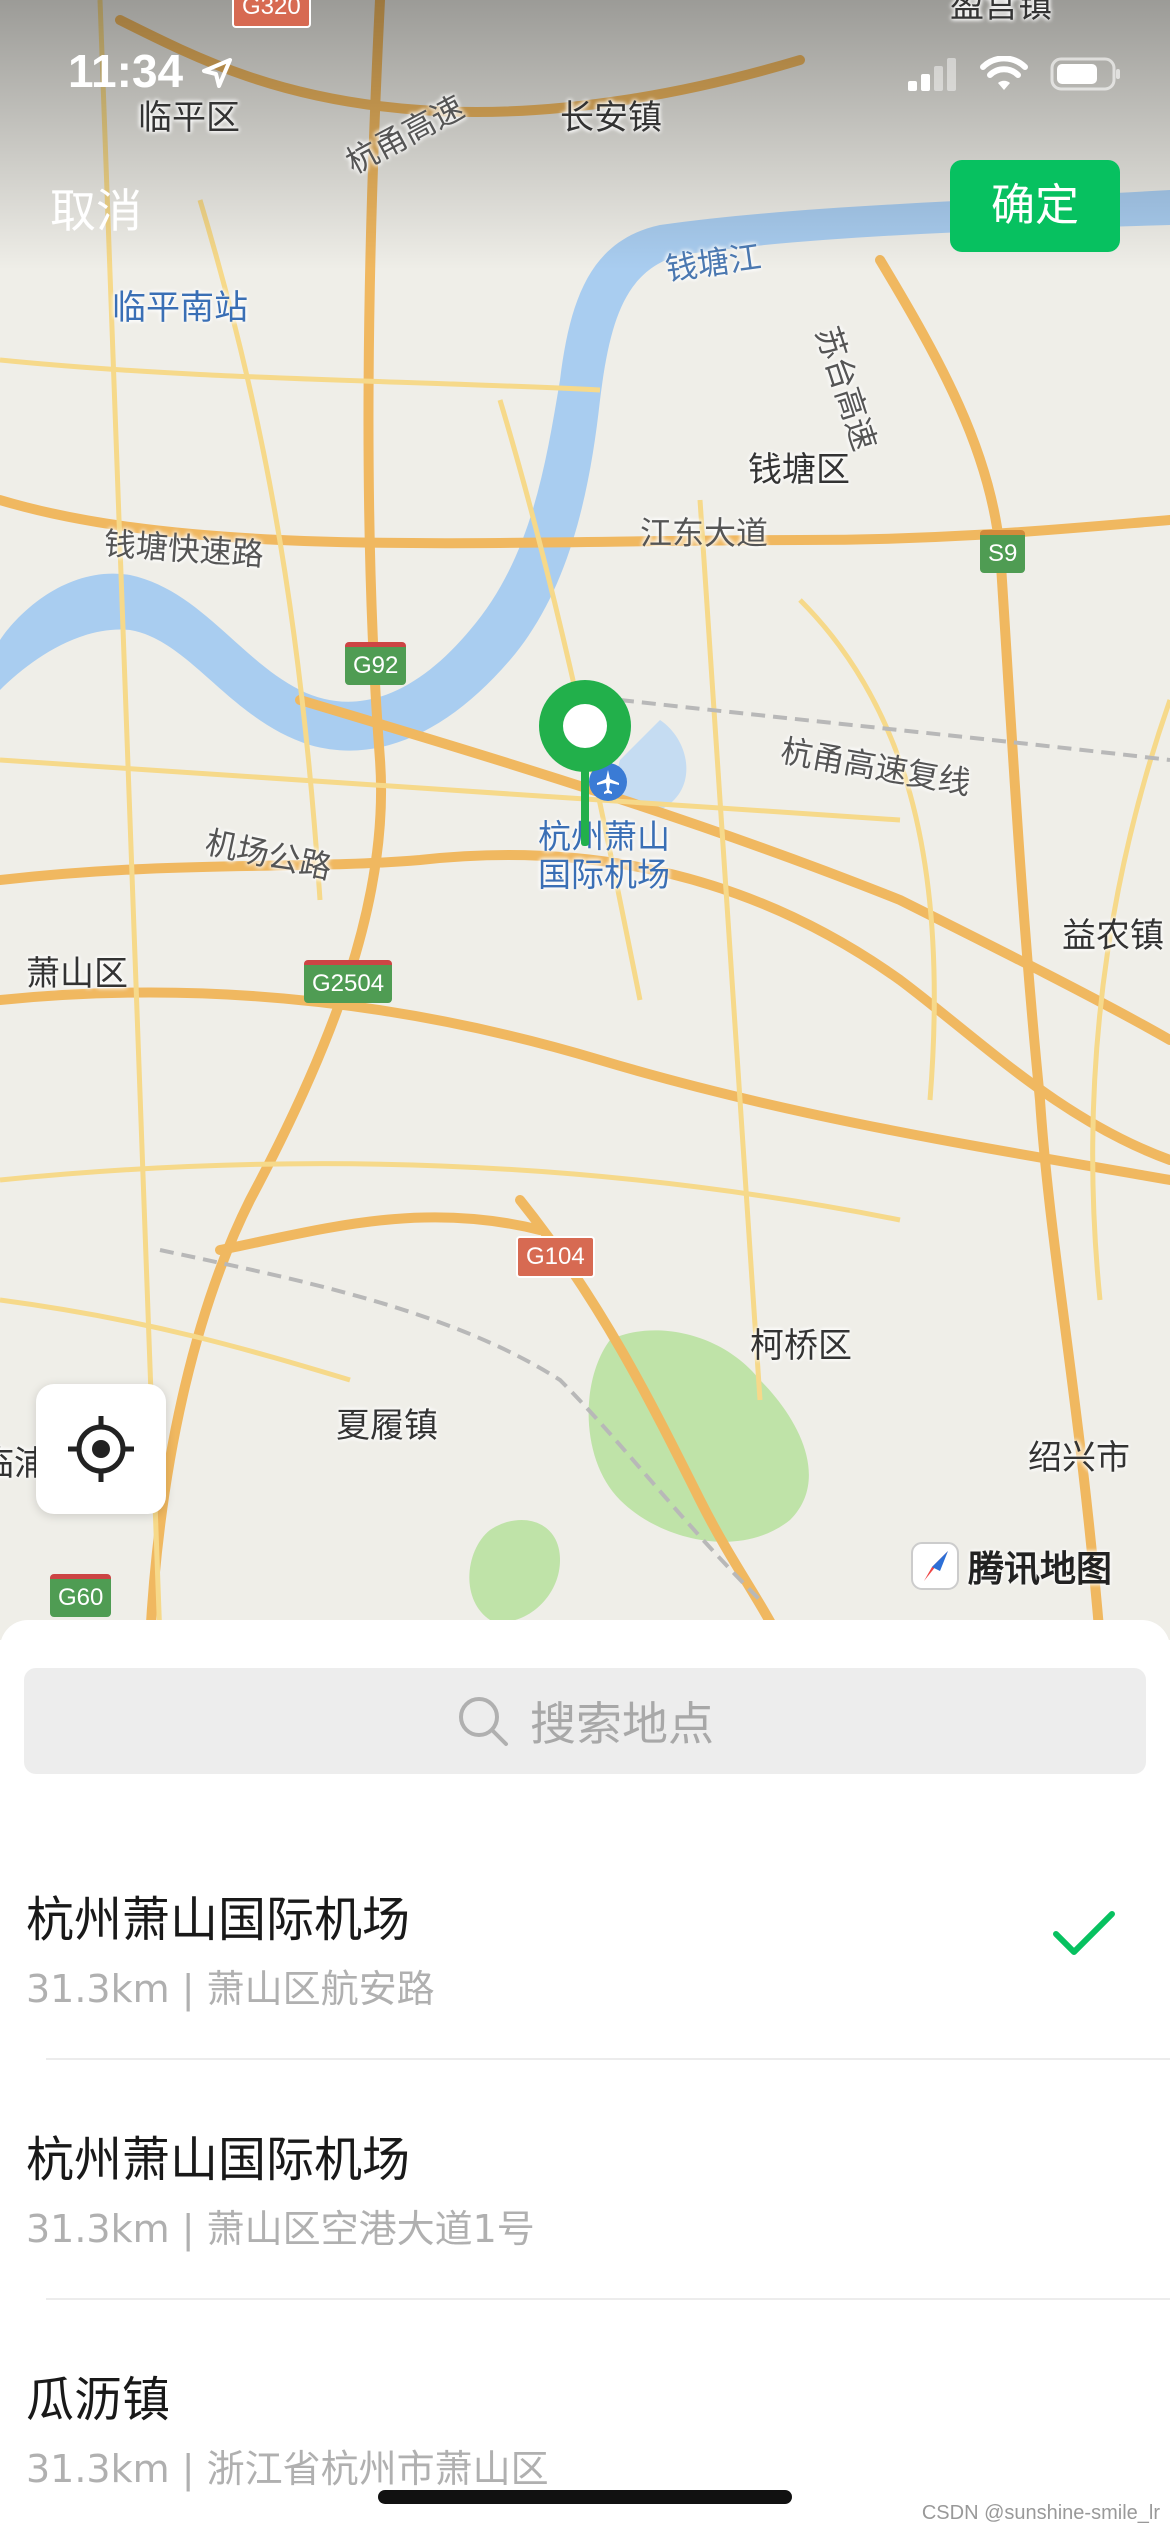 The image size is (1170, 2532). What do you see at coordinates (271, 14) in the screenshot?
I see `shield-g320: G320` at bounding box center [271, 14].